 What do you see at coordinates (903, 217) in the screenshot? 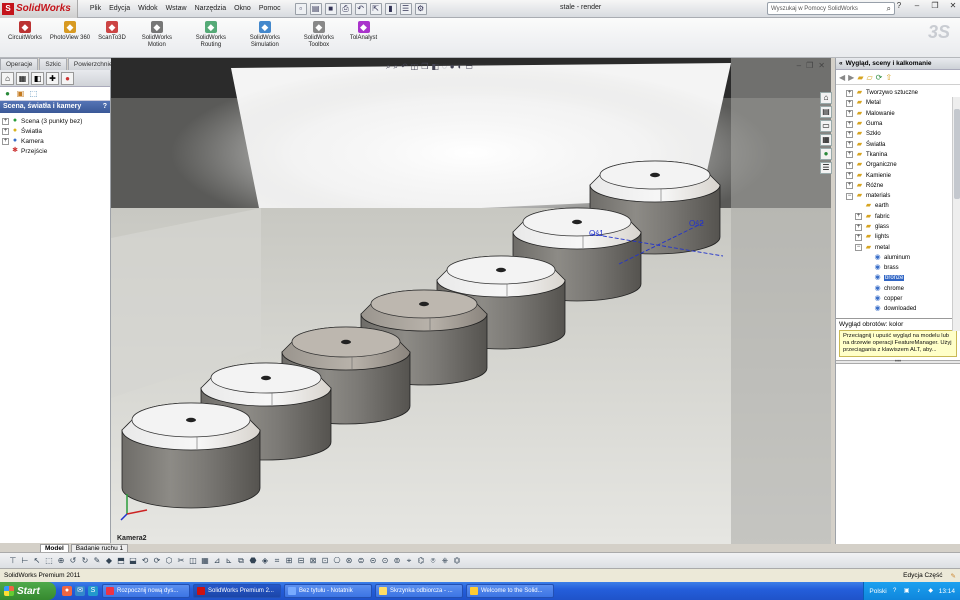
I see `appearance-tree-item: + ▰ fabric` at bounding box center [903, 217].